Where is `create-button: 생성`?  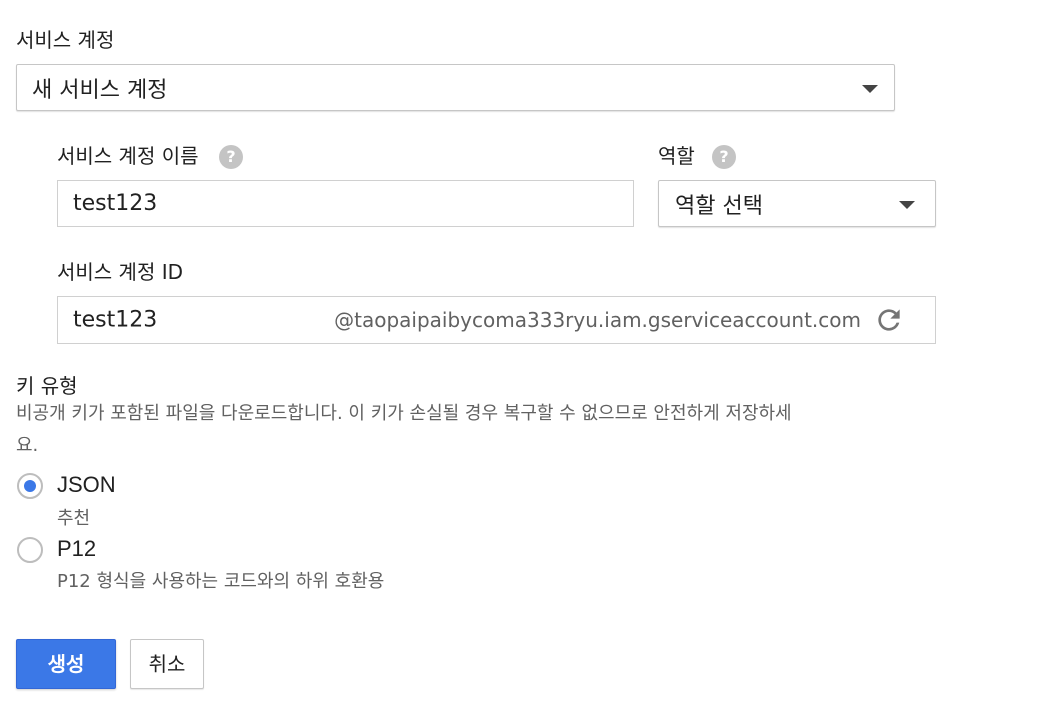 create-button: 생성 is located at coordinates (66, 664).